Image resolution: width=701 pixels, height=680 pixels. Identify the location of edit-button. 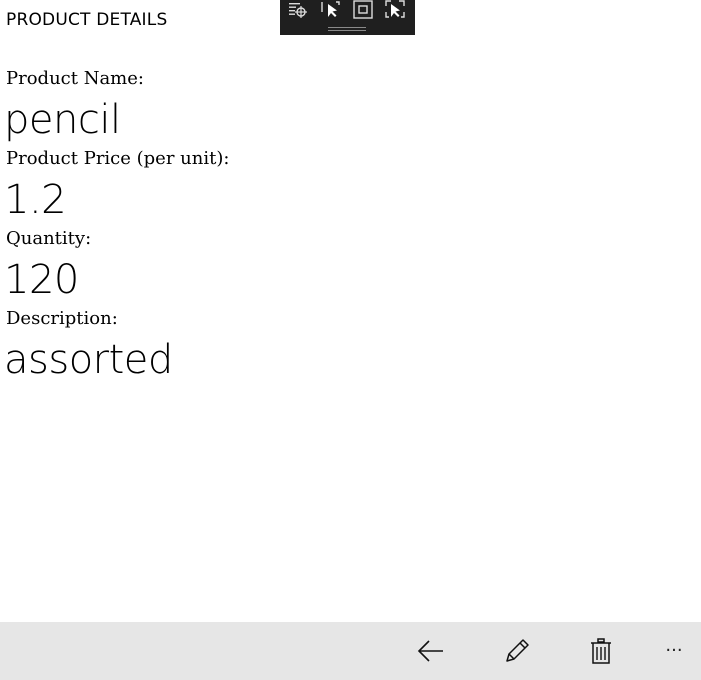
(517, 651).